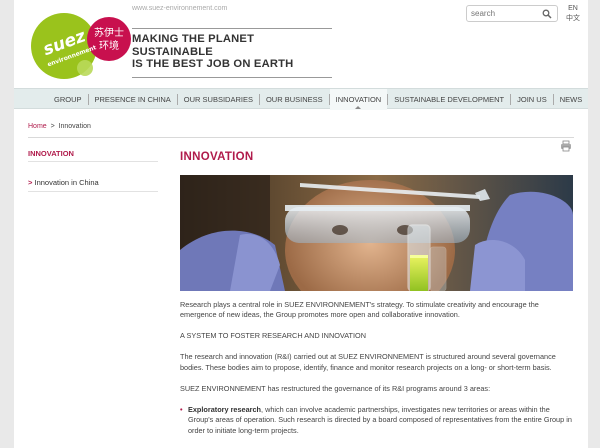 This screenshot has width=600, height=448. Describe the element at coordinates (179, 8) in the screenshot. I see `site-url: www.suez-environnement.com` at that location.